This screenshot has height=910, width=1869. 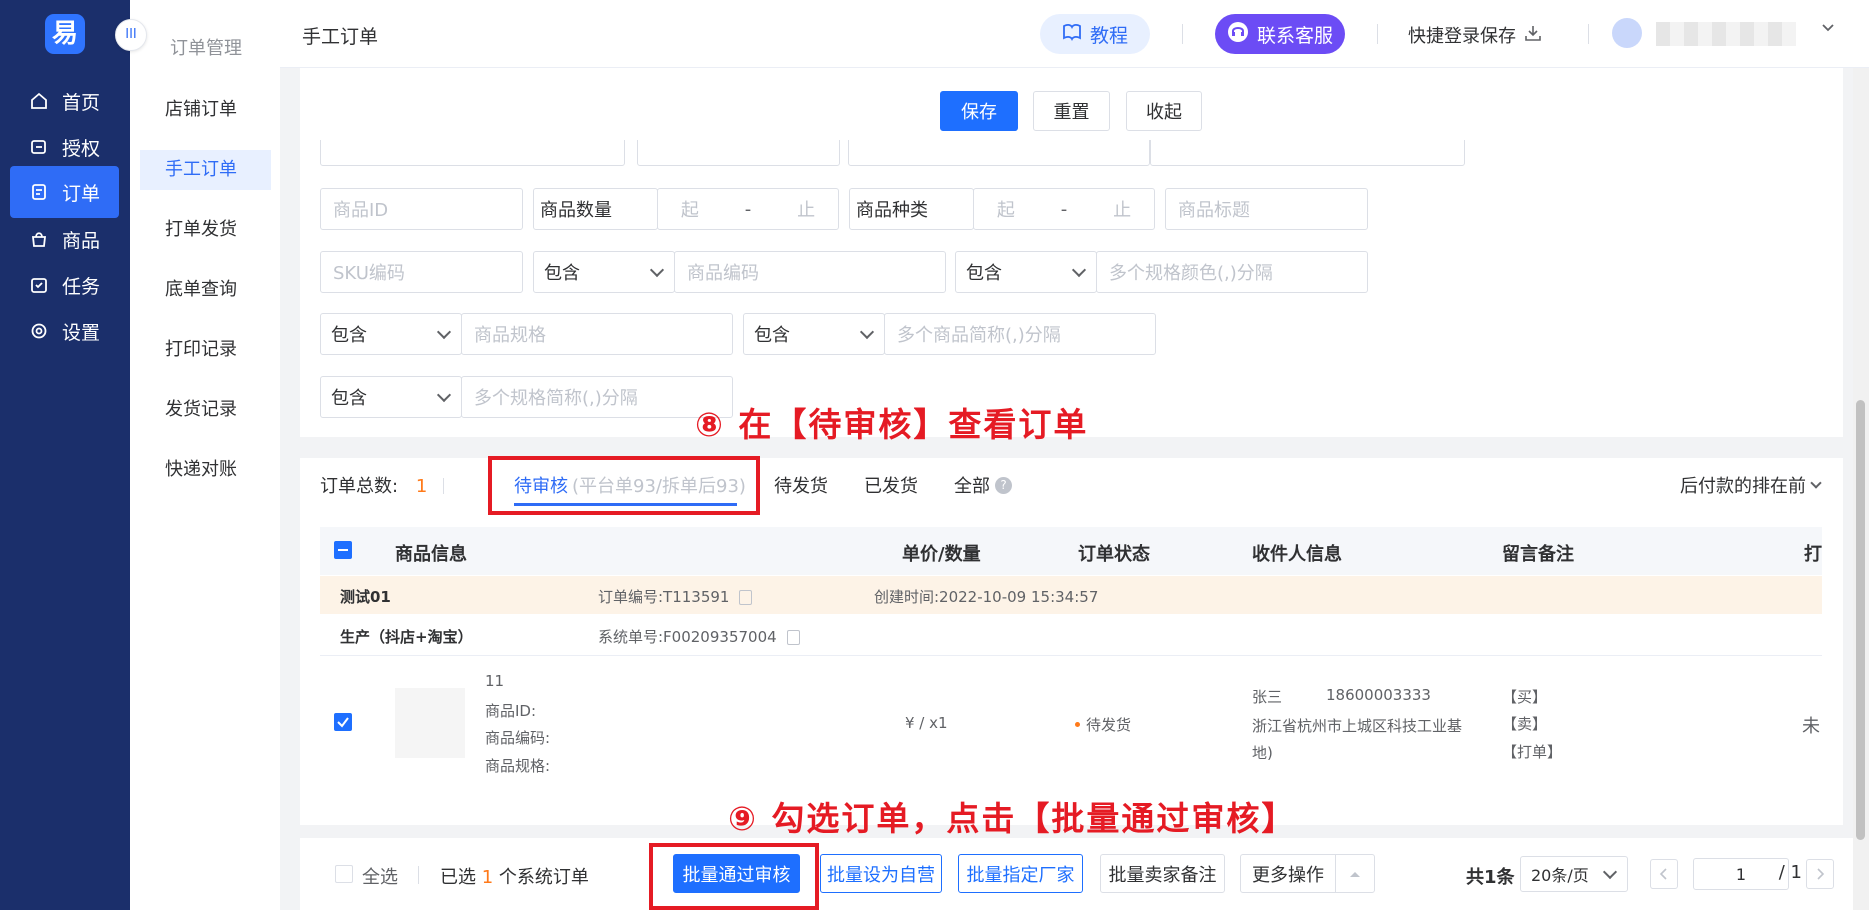 I want to click on subnav-item-shop-orders: 店铺订单, so click(x=205, y=110).